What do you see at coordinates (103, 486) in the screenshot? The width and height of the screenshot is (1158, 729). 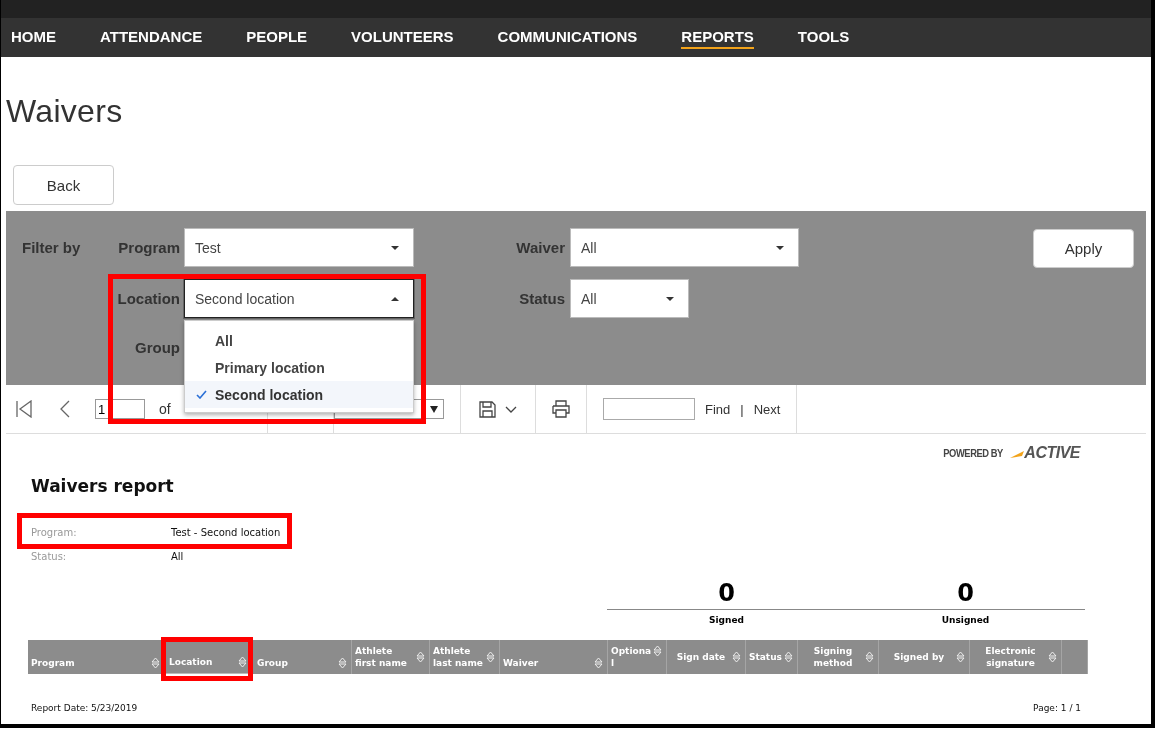 I see `report-title: Waivers report` at bounding box center [103, 486].